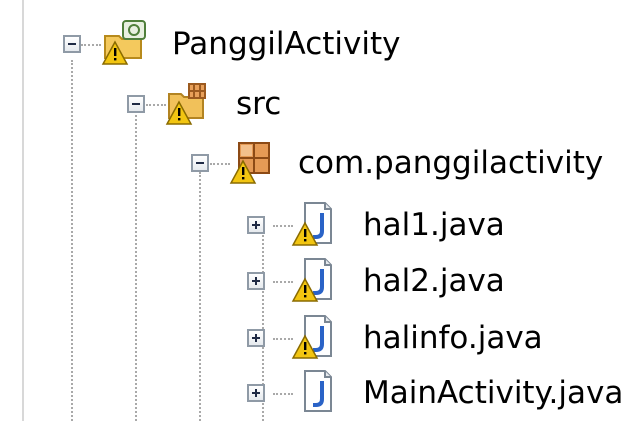 This screenshot has width=642, height=423. I want to click on tree-item-label: halinfo.java, so click(453, 338).